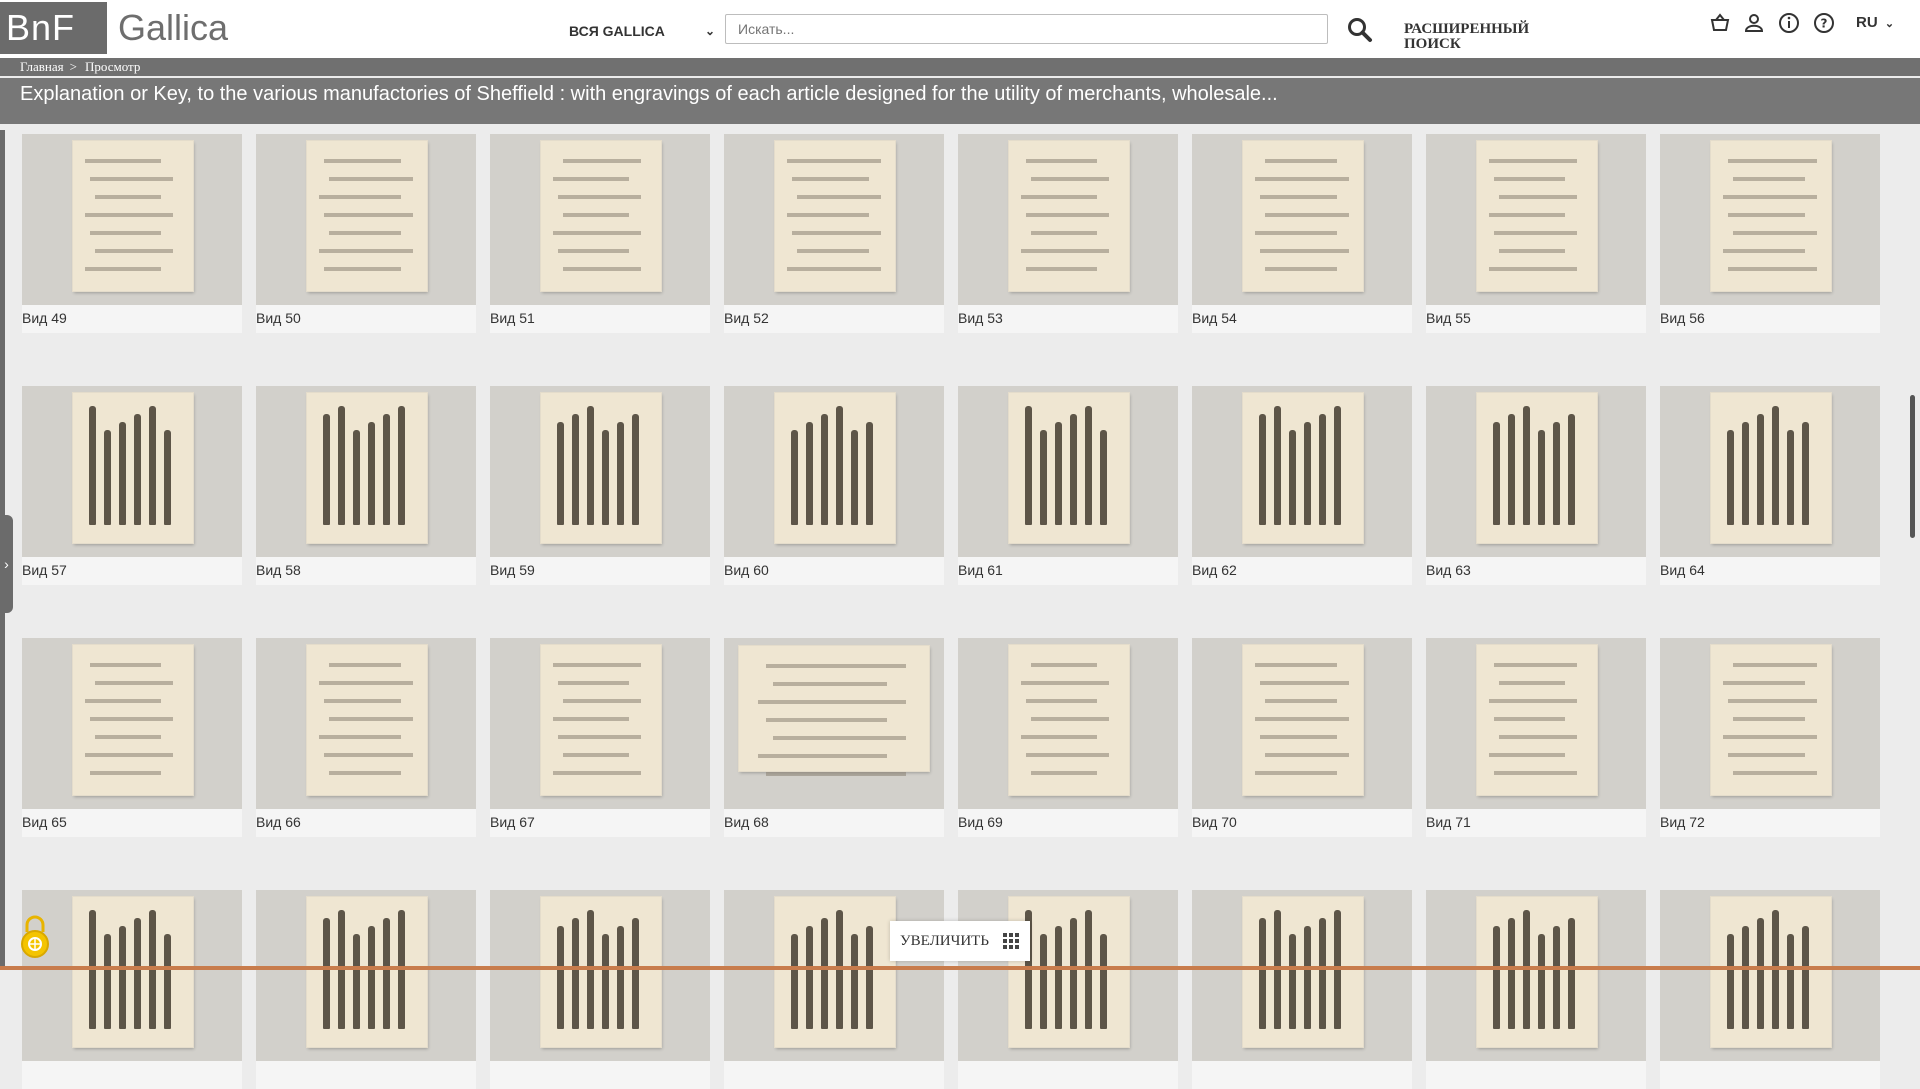 The image size is (1920, 1089). I want to click on search-icon, so click(1360, 30).